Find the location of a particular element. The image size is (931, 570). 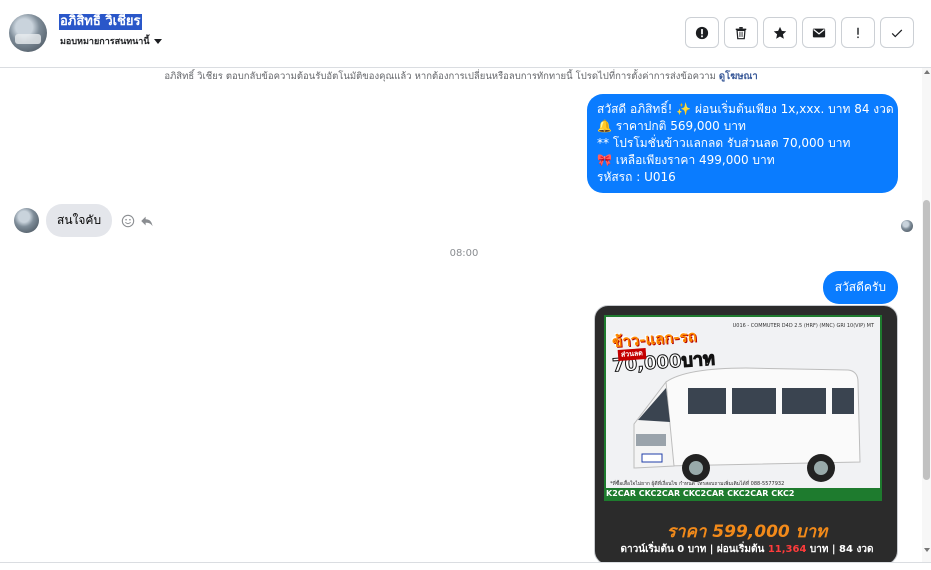

view-ad-link: ดูโฆษณา is located at coordinates (738, 76).